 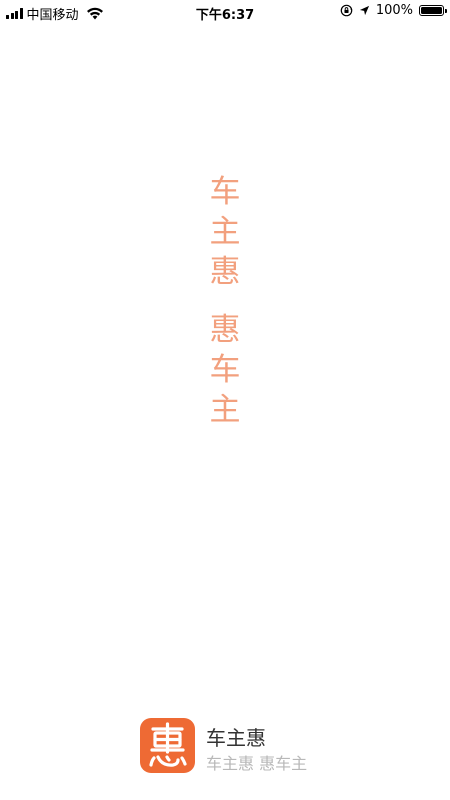 I want to click on app-name: 车主惠, so click(x=236, y=738).